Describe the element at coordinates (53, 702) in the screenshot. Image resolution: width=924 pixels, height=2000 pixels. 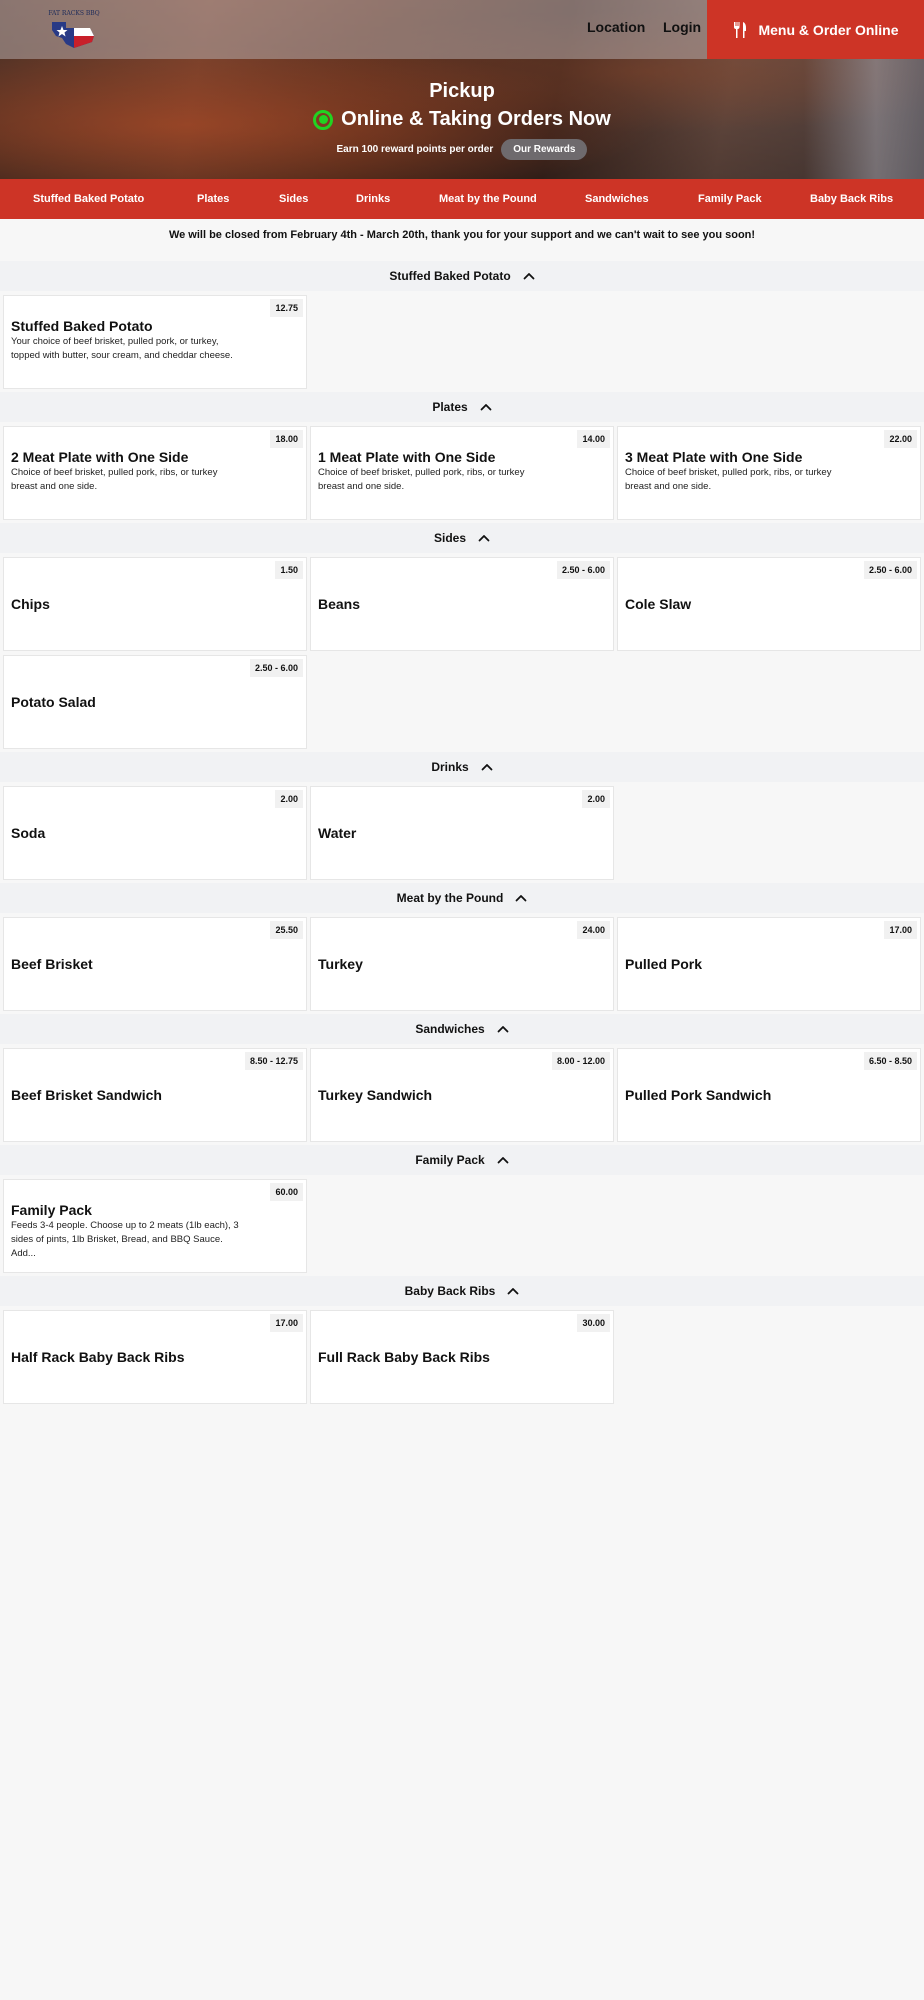
I see `item-name: Potato Salad` at that location.